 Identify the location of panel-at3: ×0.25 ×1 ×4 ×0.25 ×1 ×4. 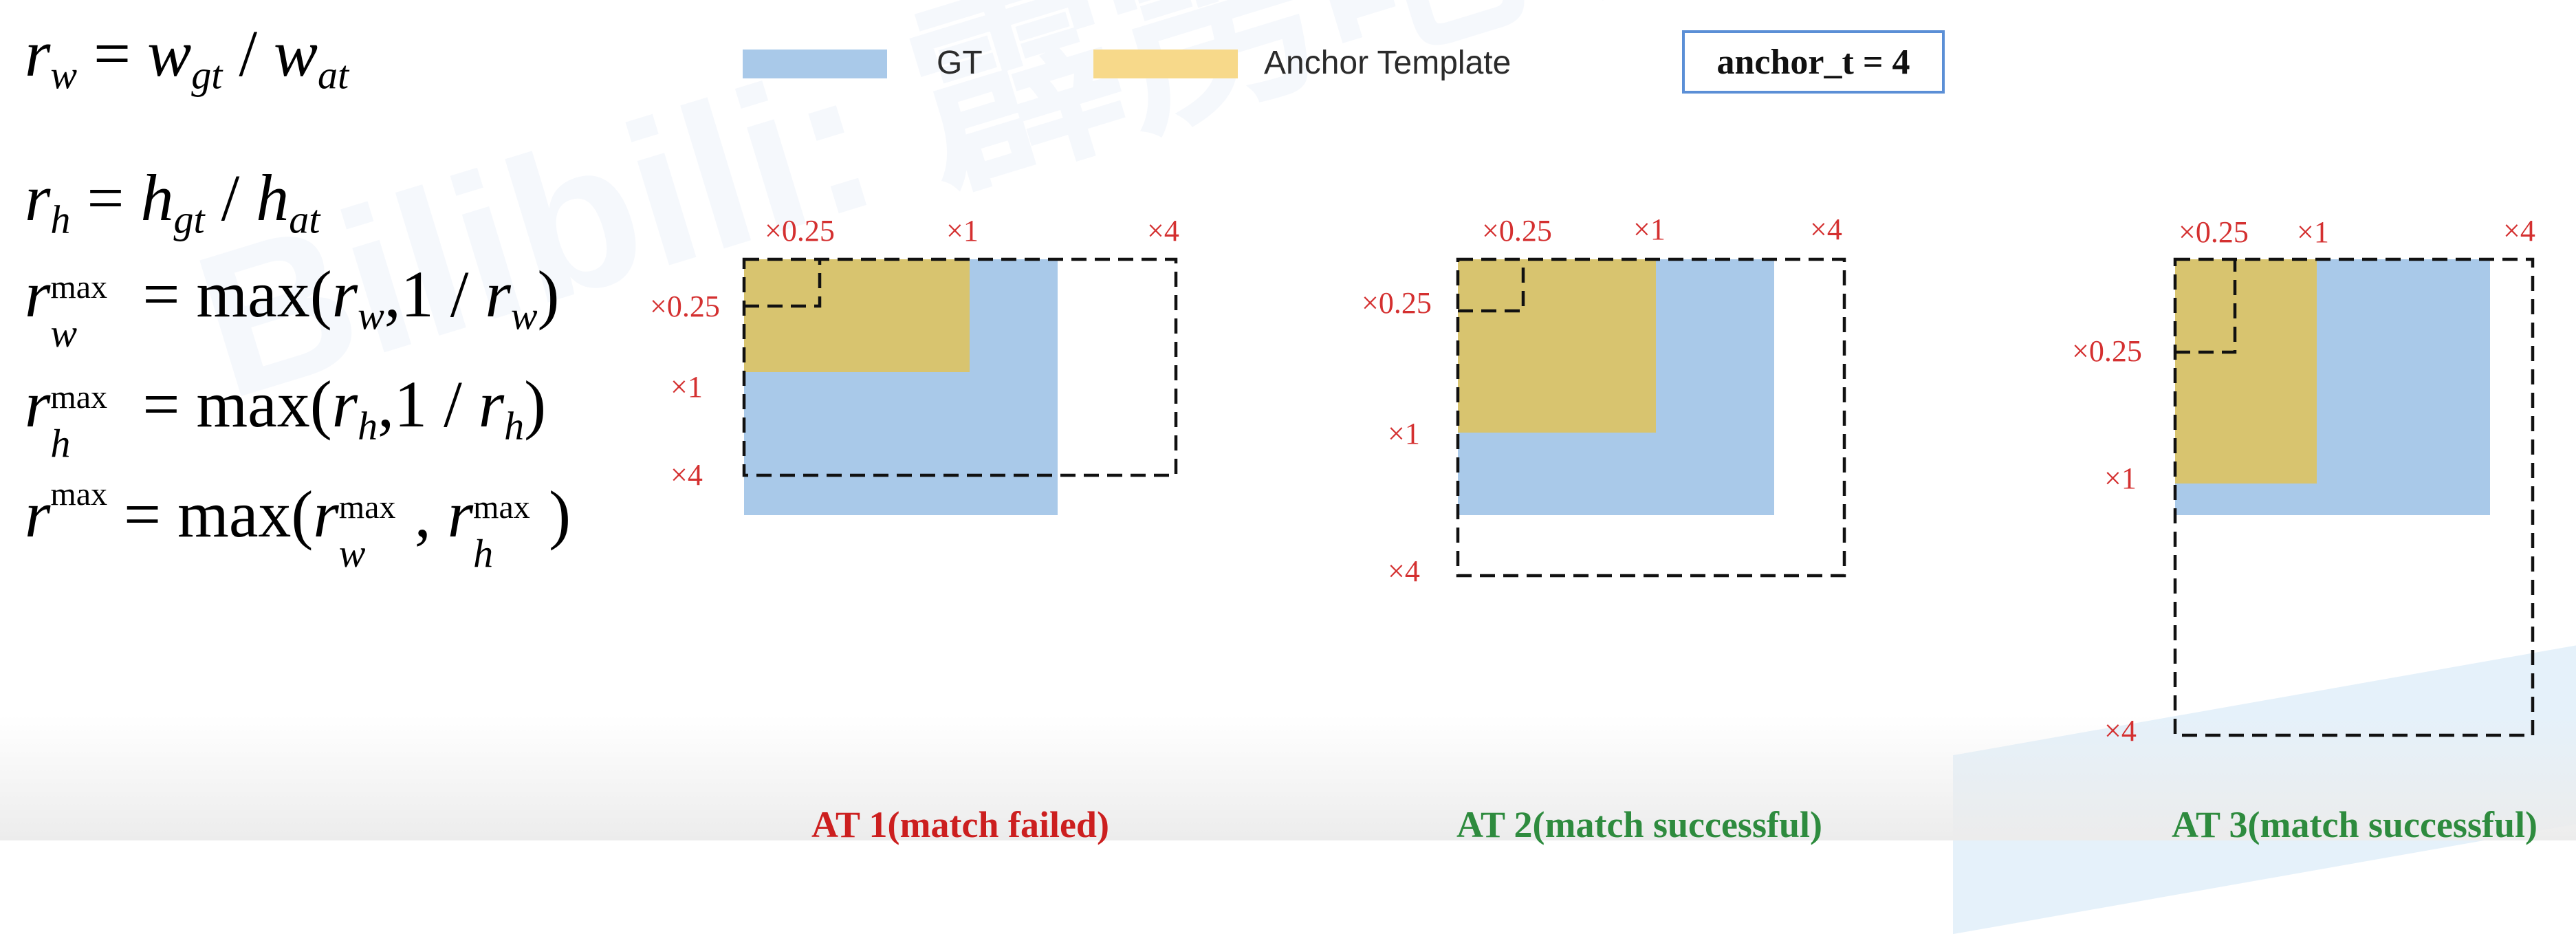
(2303, 481).